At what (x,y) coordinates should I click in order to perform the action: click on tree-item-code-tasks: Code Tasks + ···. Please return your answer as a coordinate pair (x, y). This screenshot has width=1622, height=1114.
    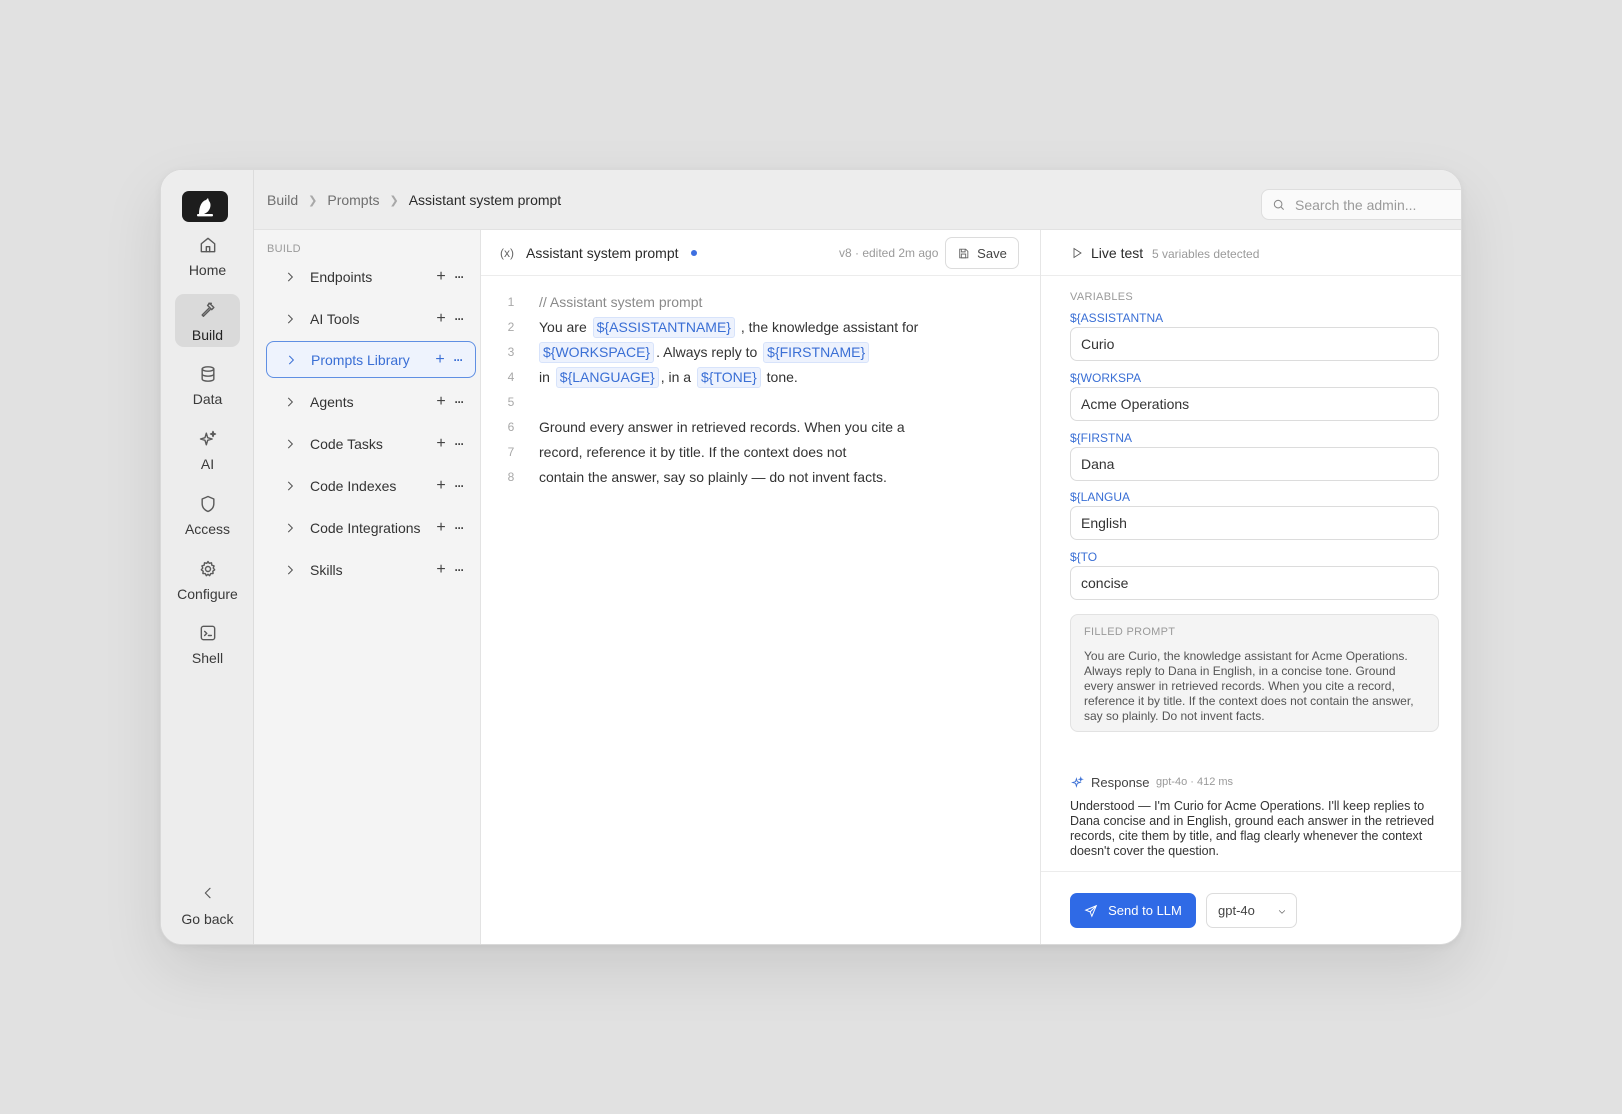
    Looking at the image, I should click on (371, 443).